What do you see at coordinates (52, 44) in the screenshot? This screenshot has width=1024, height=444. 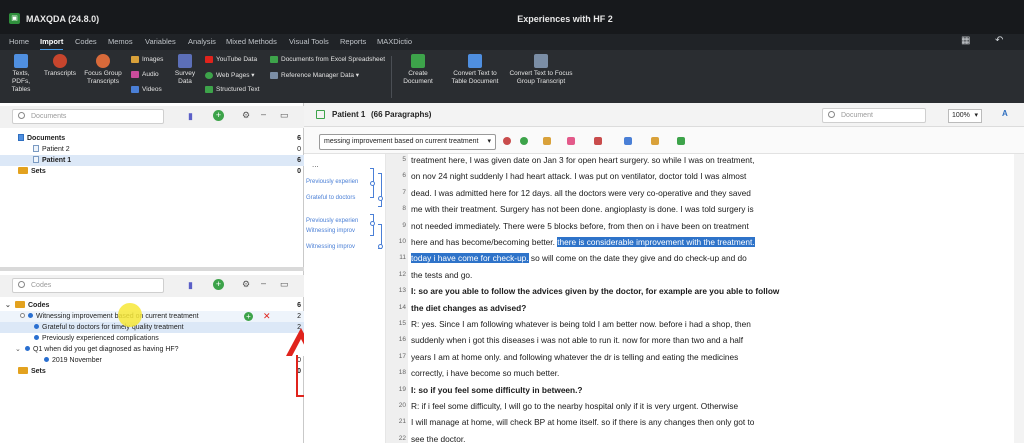 I see `menu-import: Import` at bounding box center [52, 44].